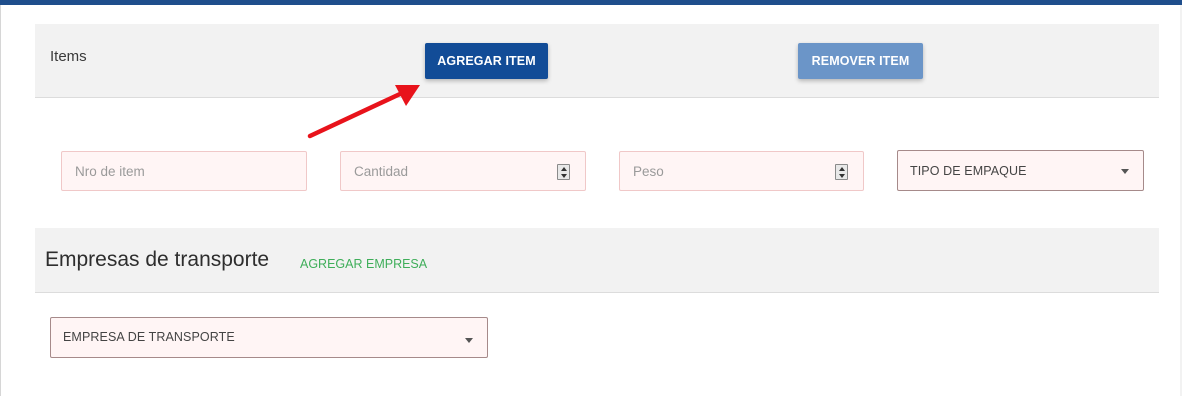  I want to click on remove-item-button: REMOVER ITEM, so click(860, 61).